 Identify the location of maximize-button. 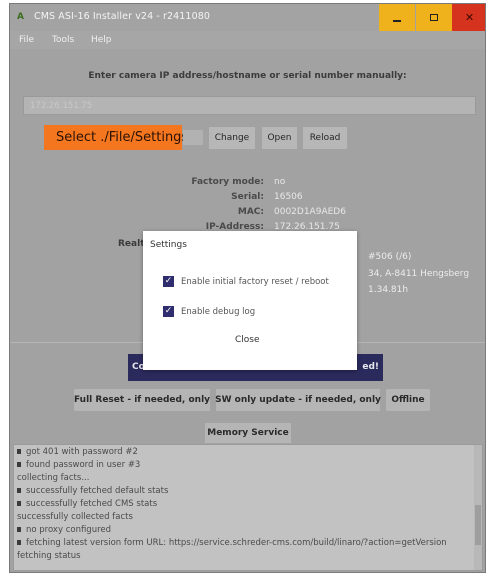
(434, 17).